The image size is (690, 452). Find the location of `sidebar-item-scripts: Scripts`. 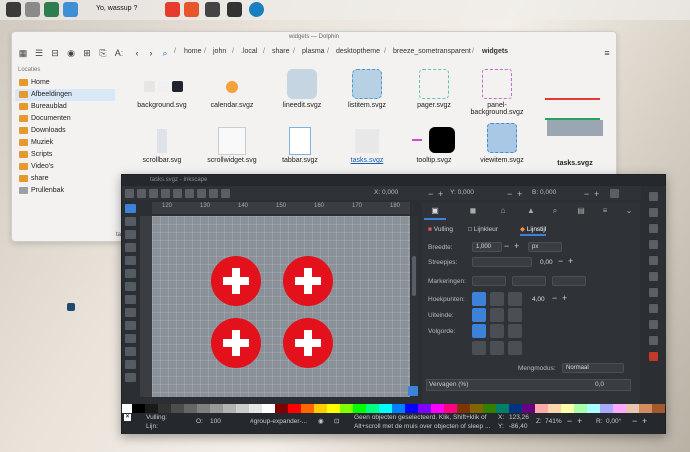

sidebar-item-scripts: Scripts is located at coordinates (65, 155).